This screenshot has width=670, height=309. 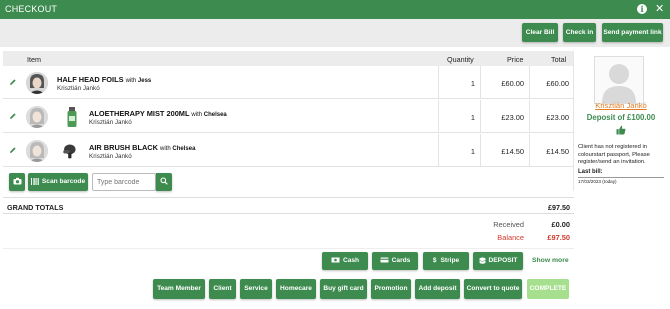 I want to click on item-price: £23.00, so click(x=512, y=117).